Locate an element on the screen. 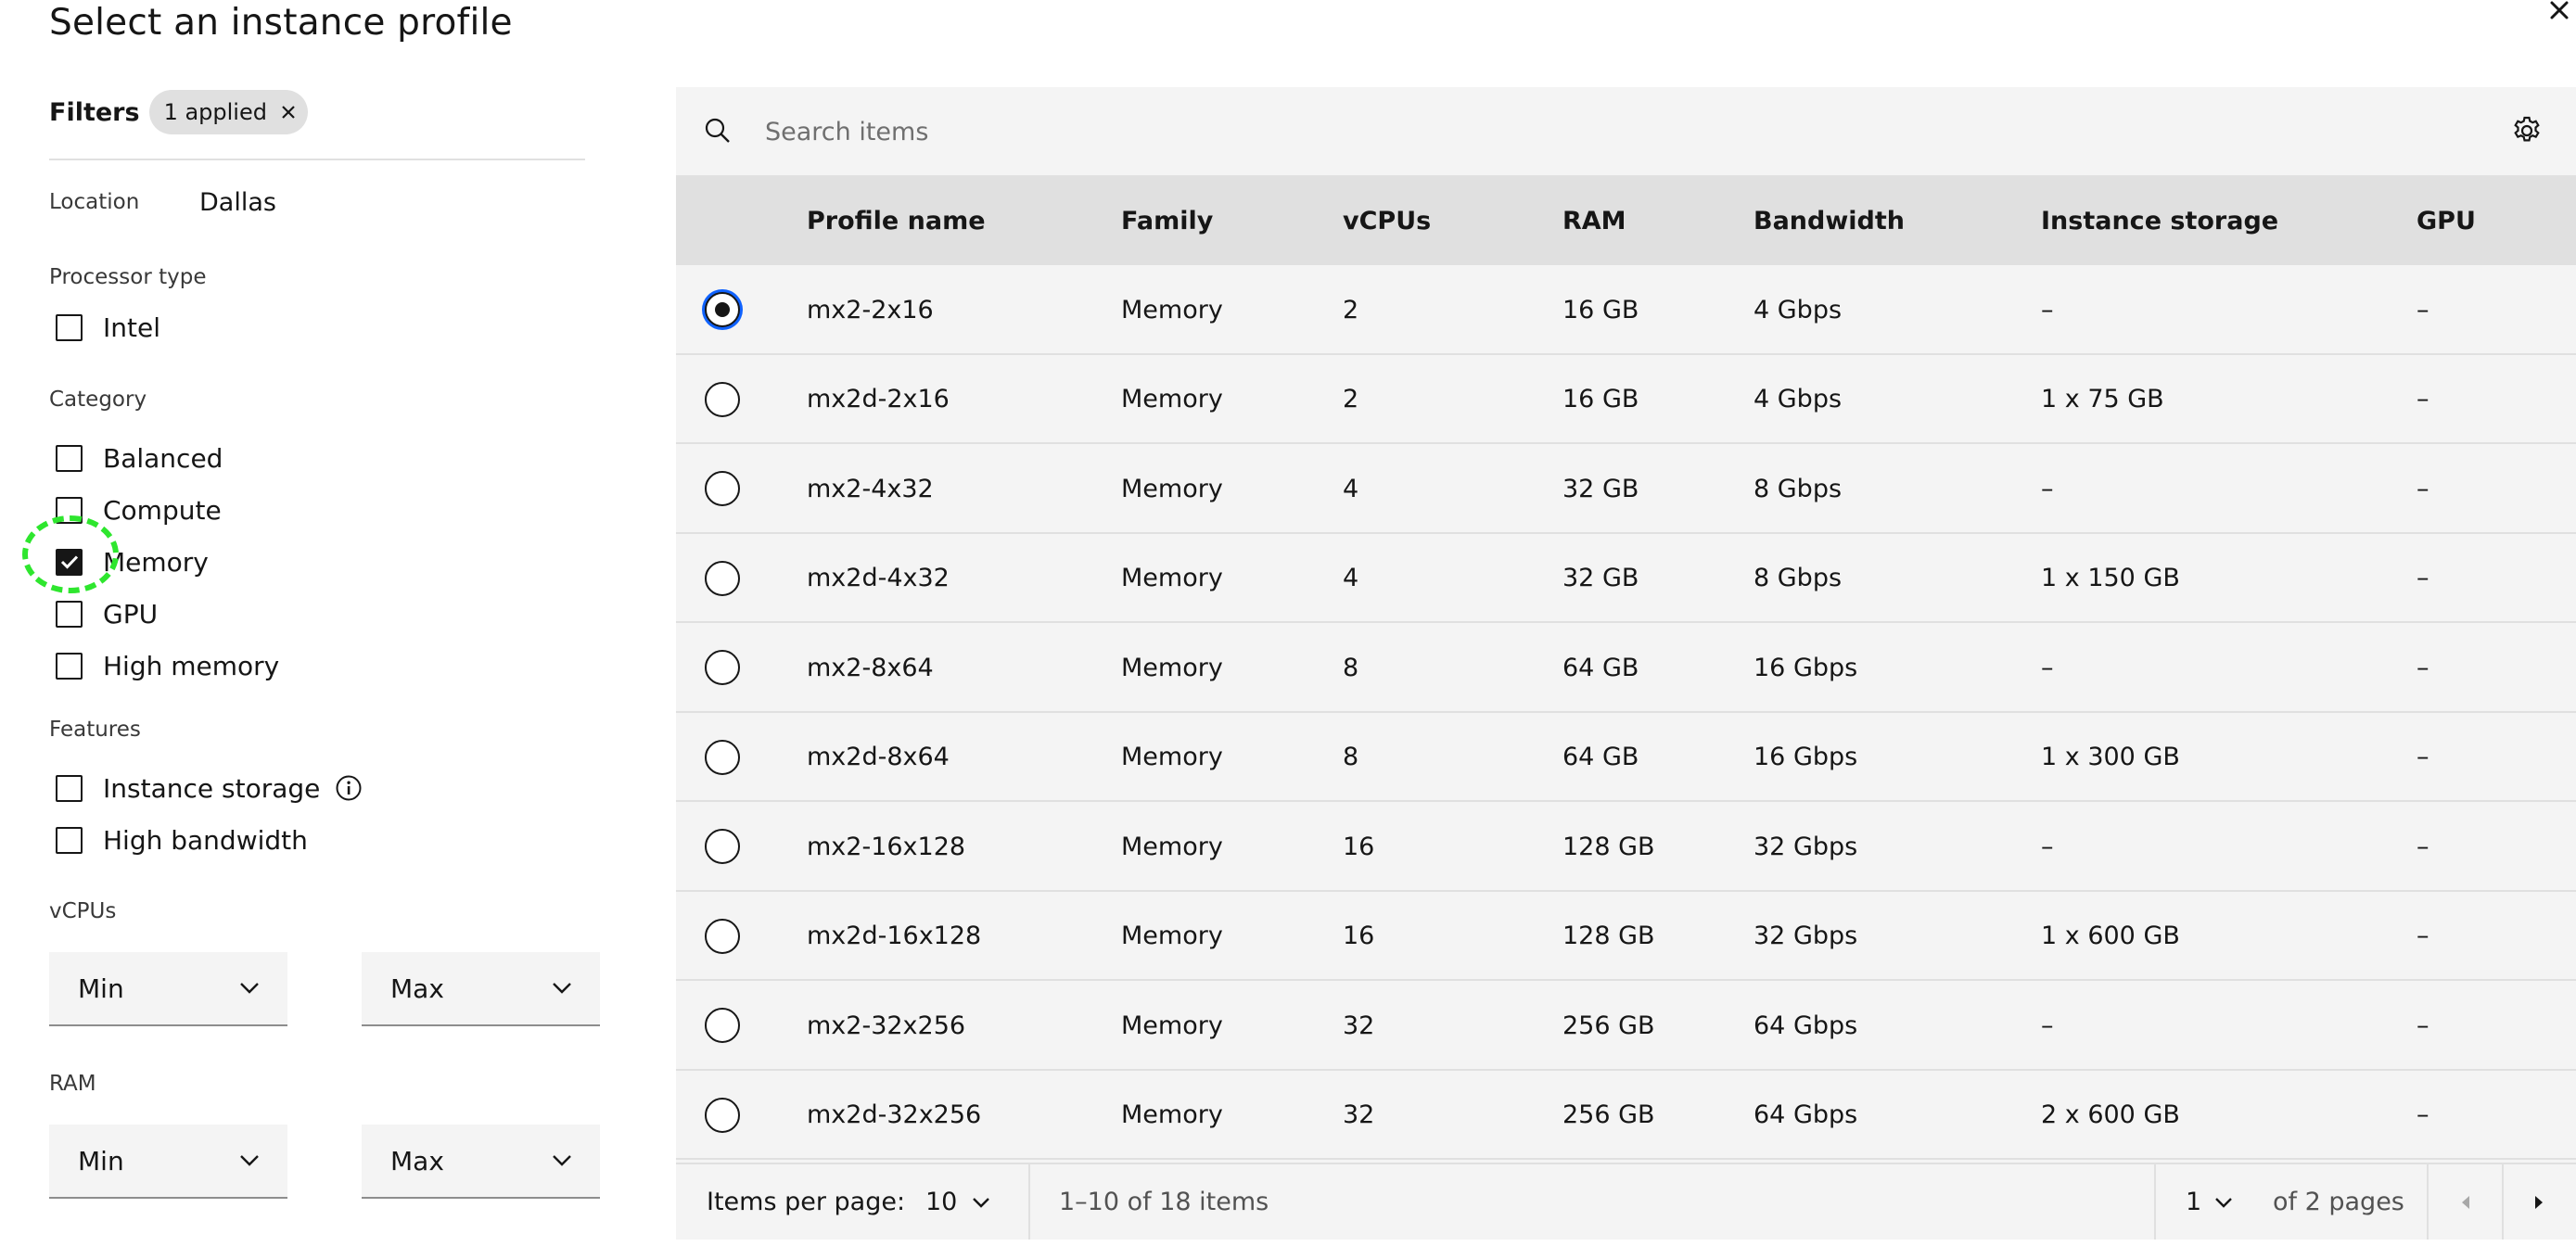  checkbox-label: Memory is located at coordinates (156, 562).